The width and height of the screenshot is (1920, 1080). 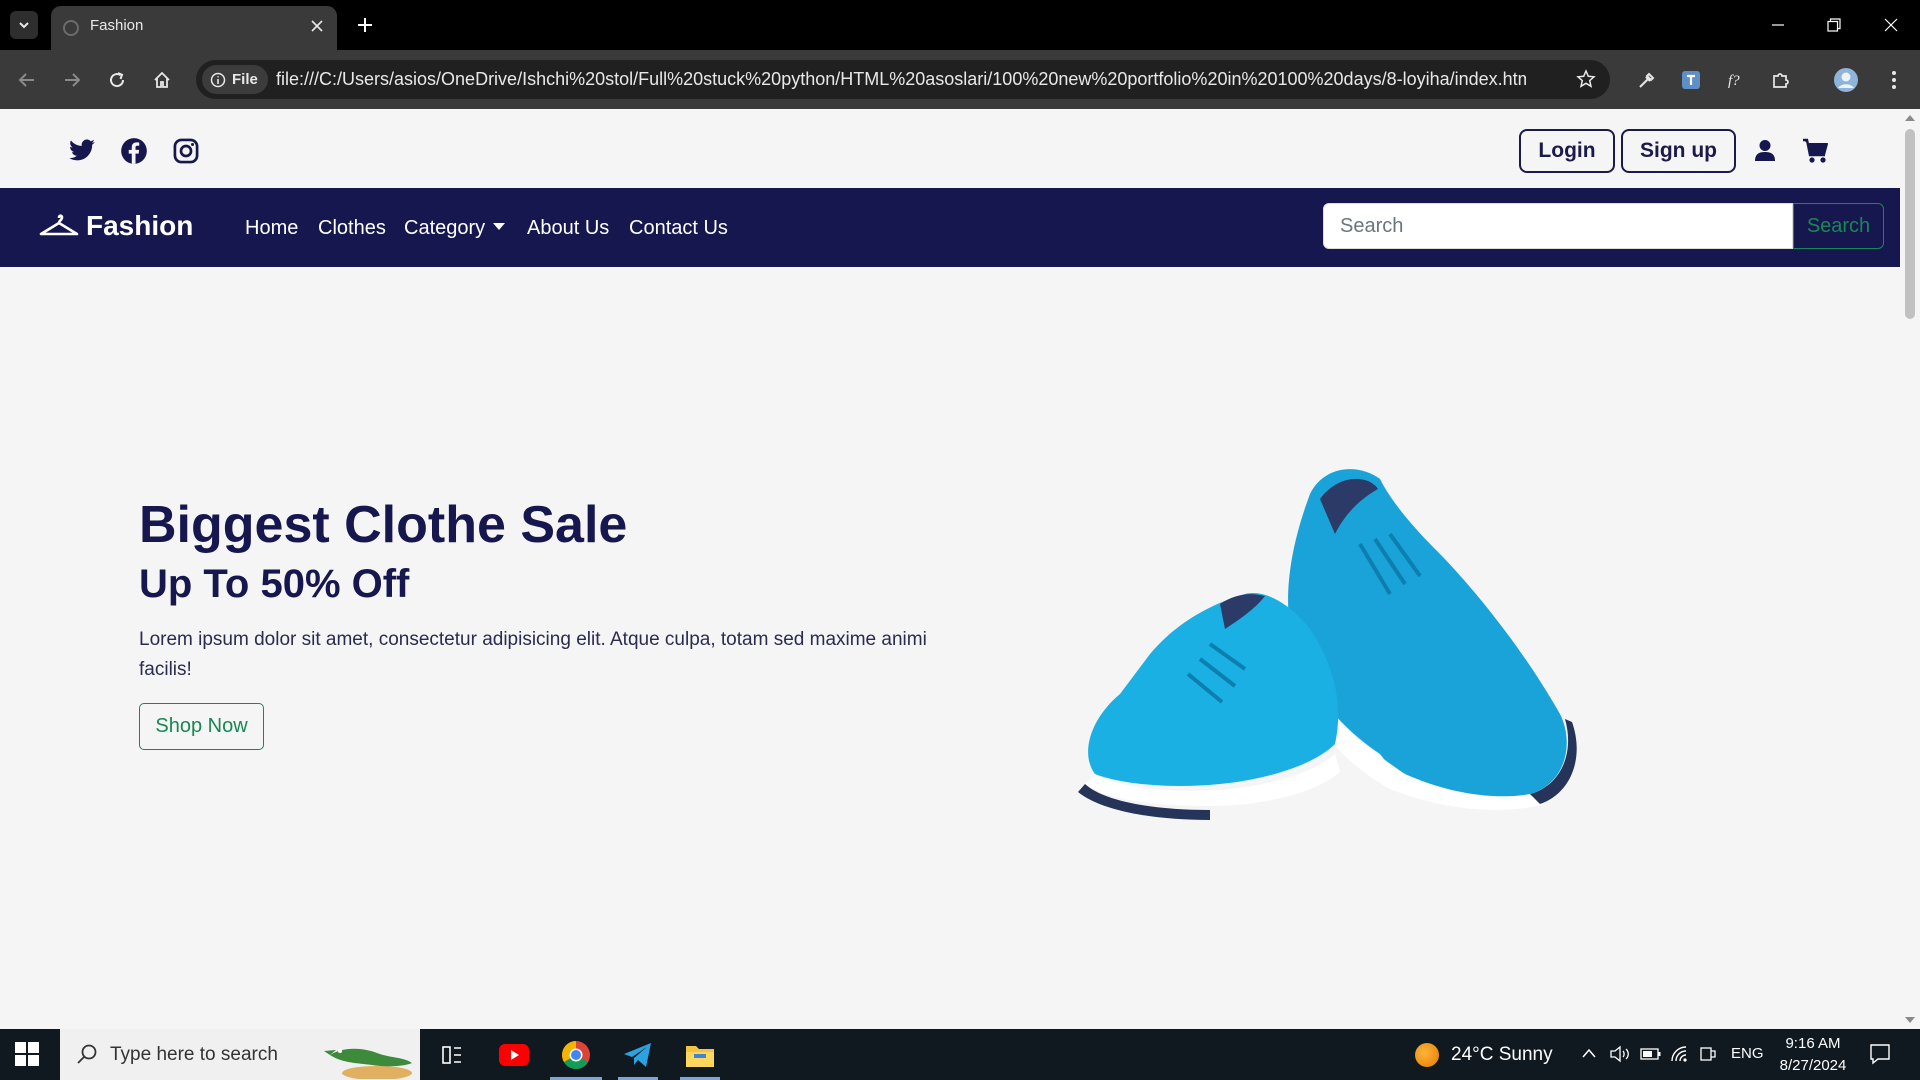 I want to click on eyedropper-icon, so click(x=1647, y=80).